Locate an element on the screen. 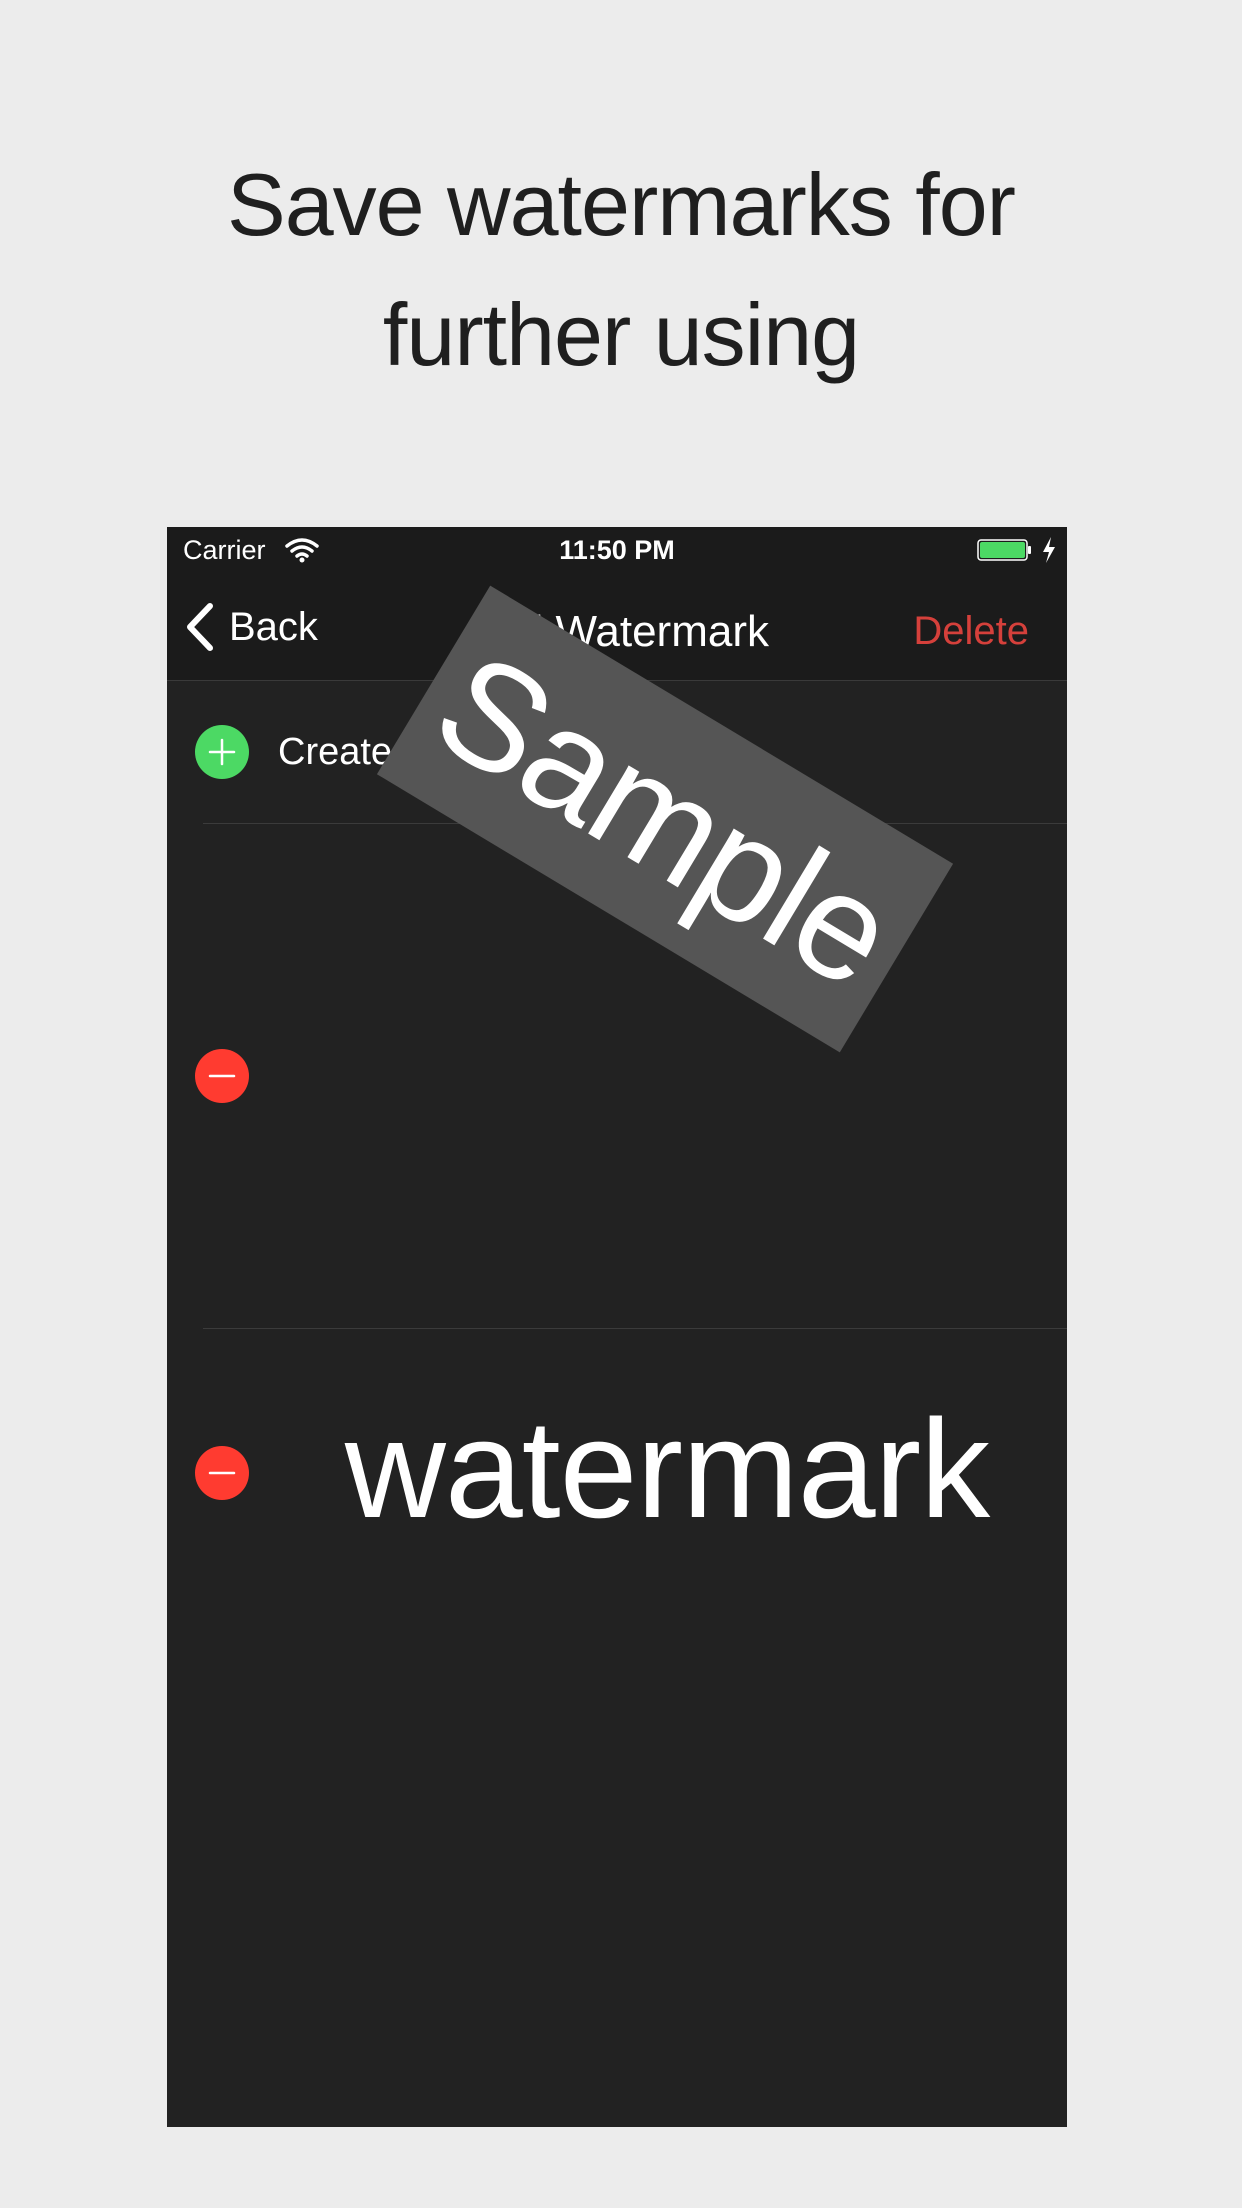 The height and width of the screenshot is (2208, 1242). watermark-preview-text: watermark is located at coordinates (667, 1468).